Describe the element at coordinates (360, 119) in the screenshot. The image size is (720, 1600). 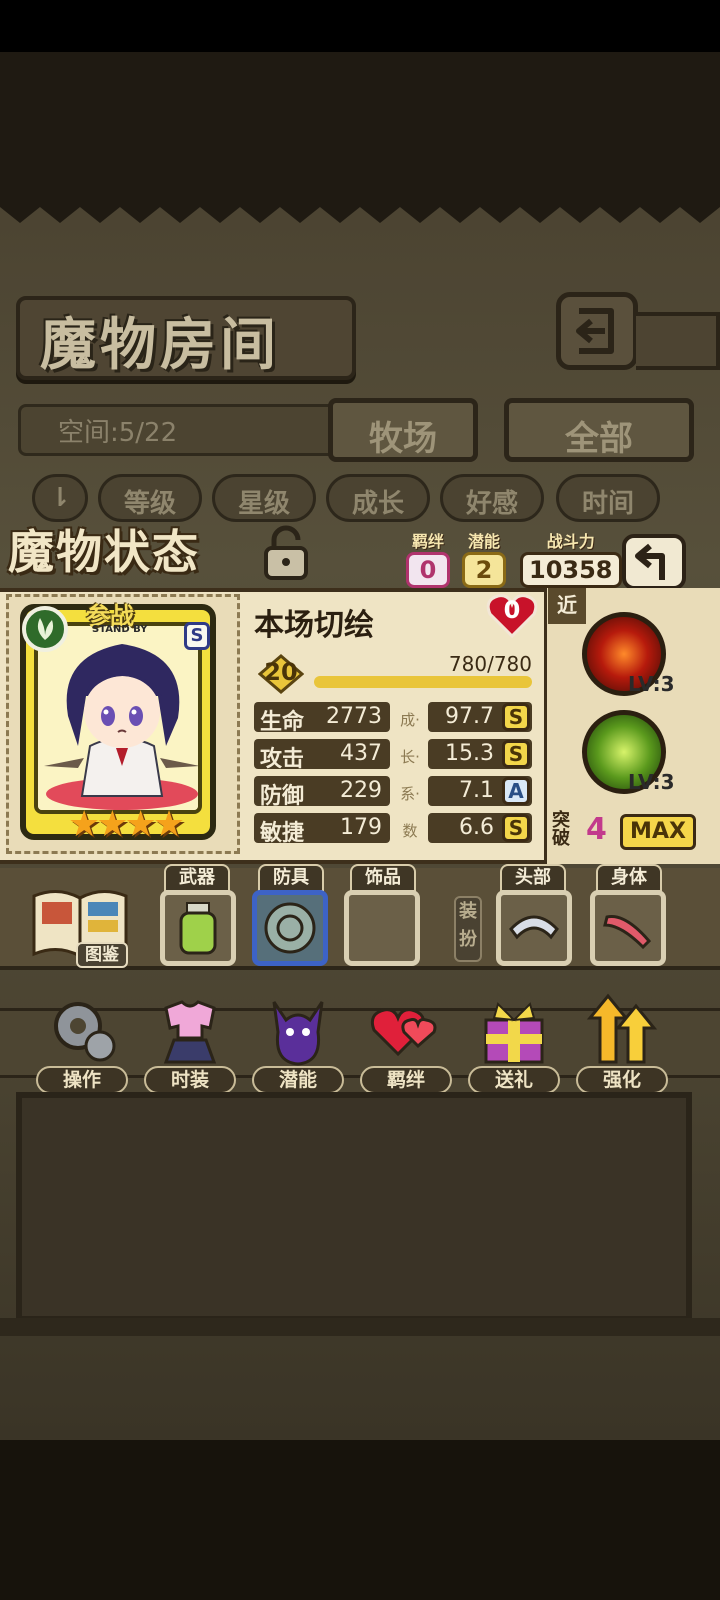
I see `background-top` at that location.